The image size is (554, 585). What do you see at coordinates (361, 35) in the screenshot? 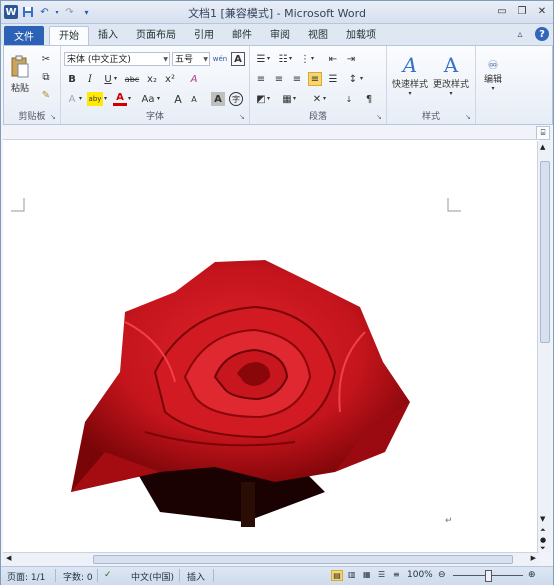
I see `tab-addins: 加载项` at bounding box center [361, 35].